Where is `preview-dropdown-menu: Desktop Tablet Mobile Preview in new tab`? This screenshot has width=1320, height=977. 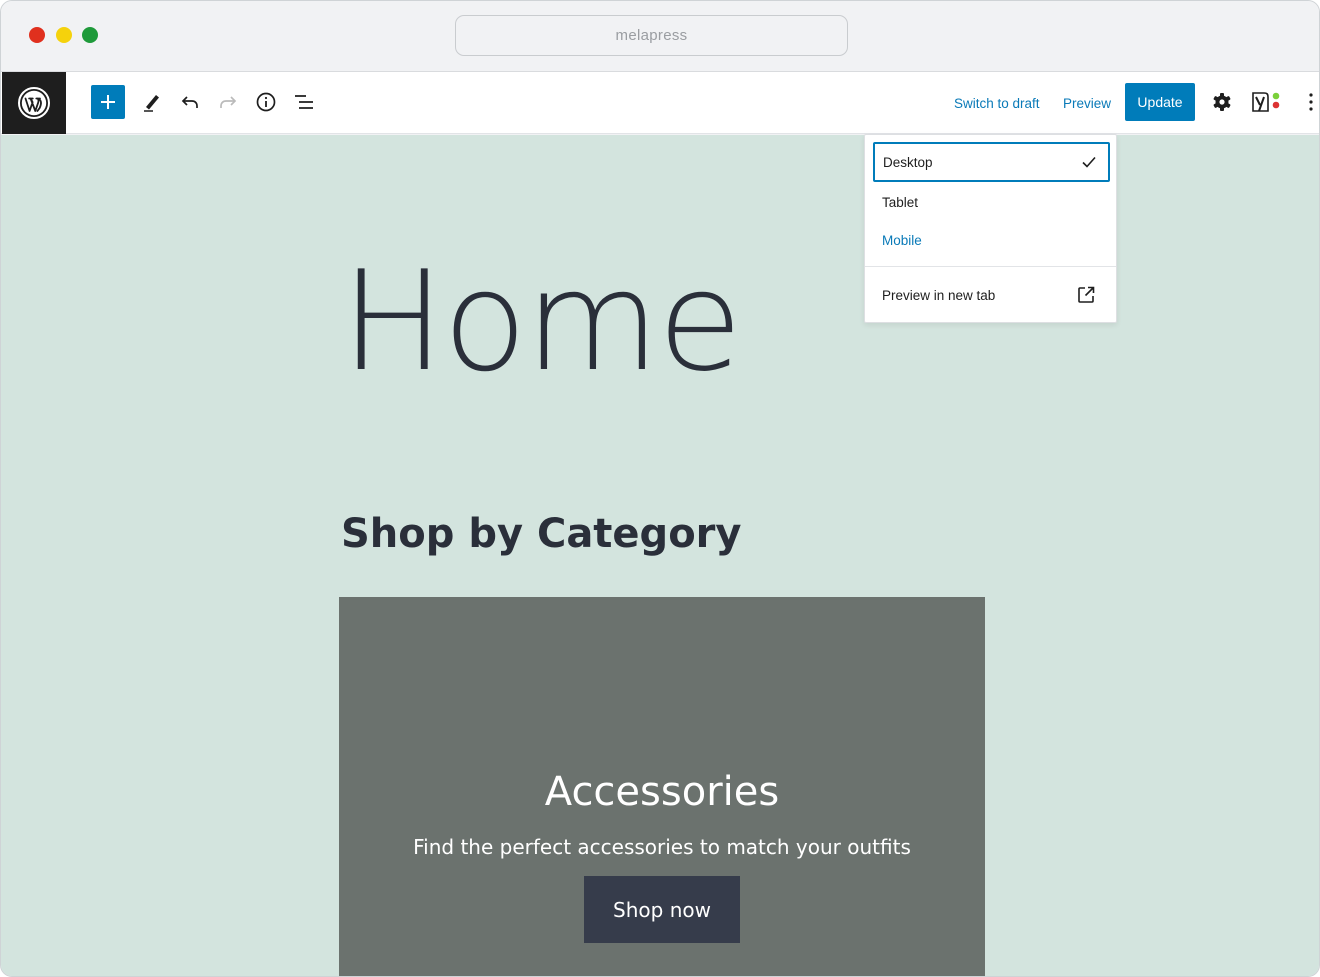
preview-dropdown-menu: Desktop Tablet Mobile Preview in new tab is located at coordinates (990, 228).